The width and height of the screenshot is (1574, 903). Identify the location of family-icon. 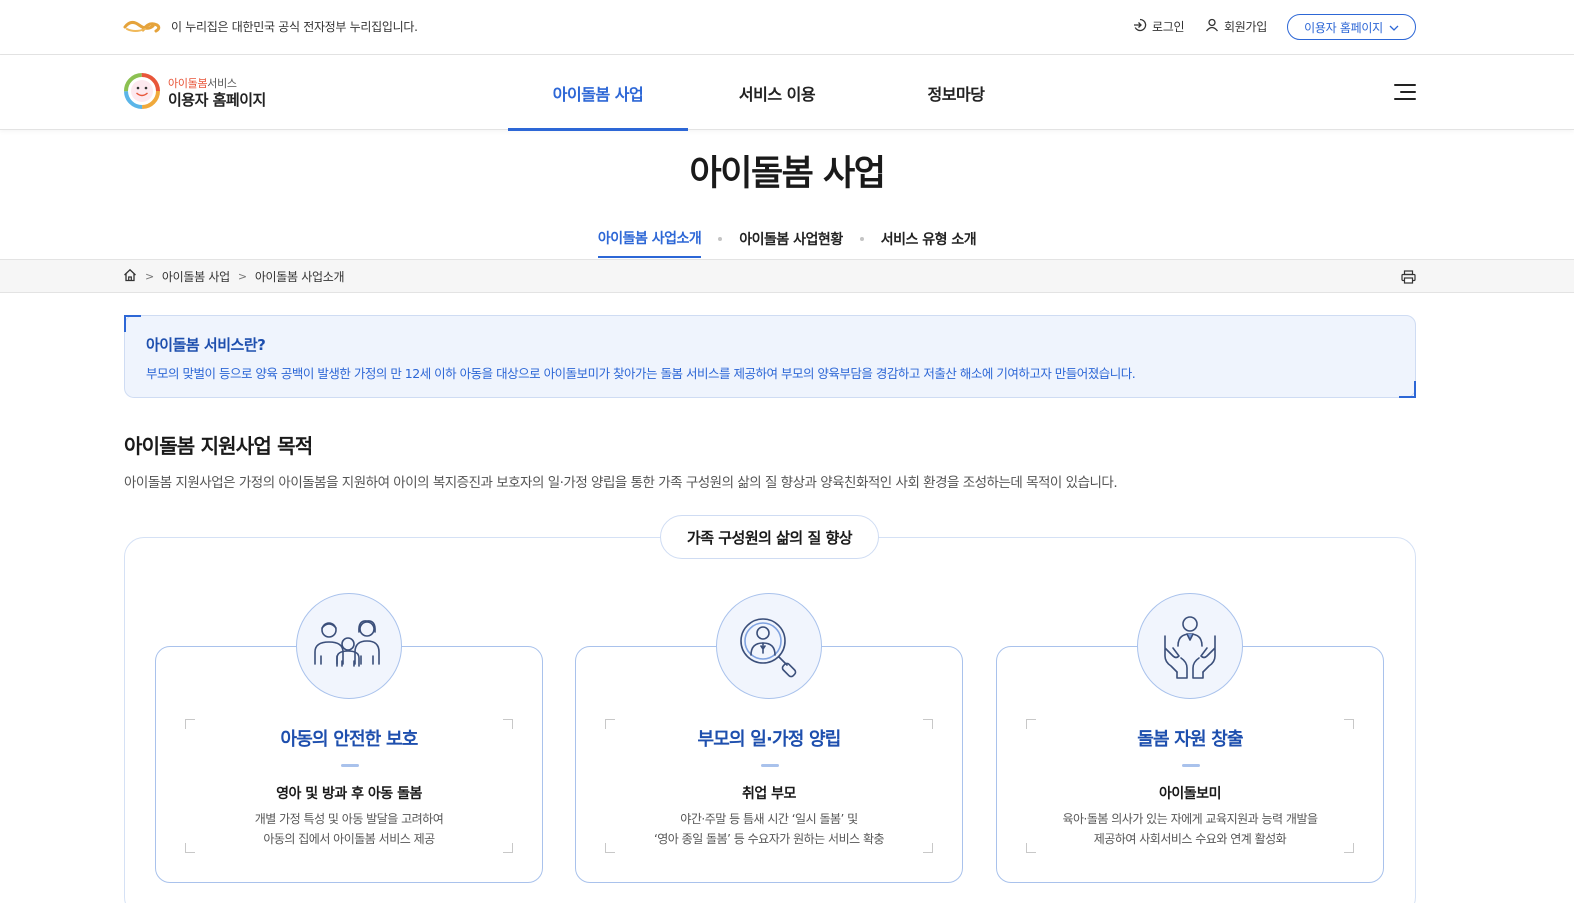
(349, 646).